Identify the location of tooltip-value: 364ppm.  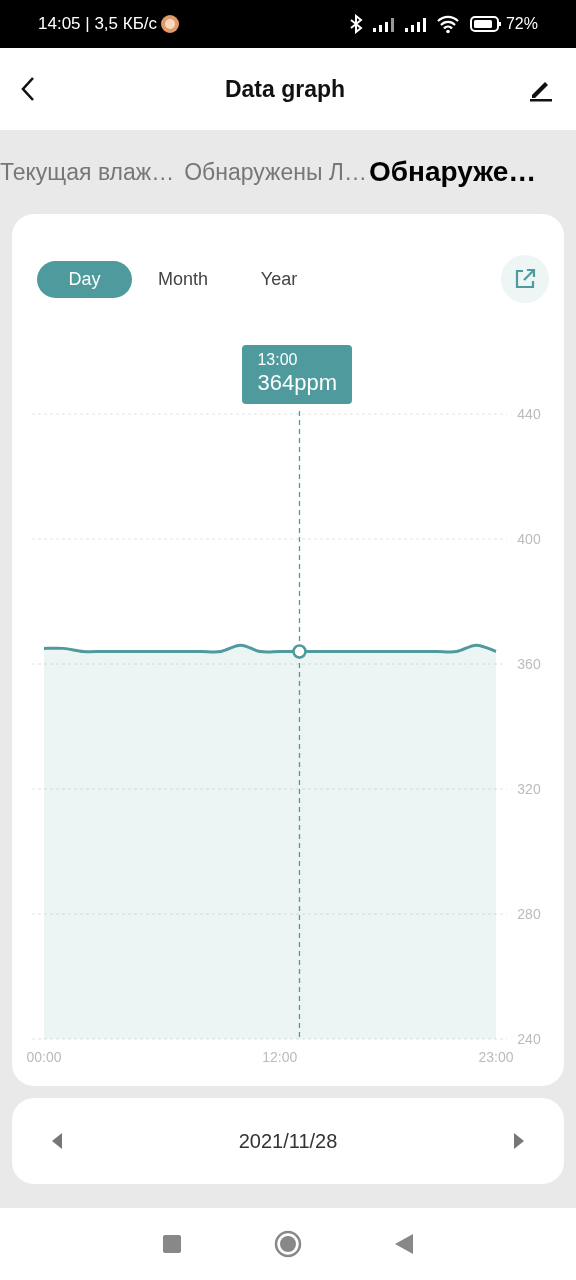
(297, 383).